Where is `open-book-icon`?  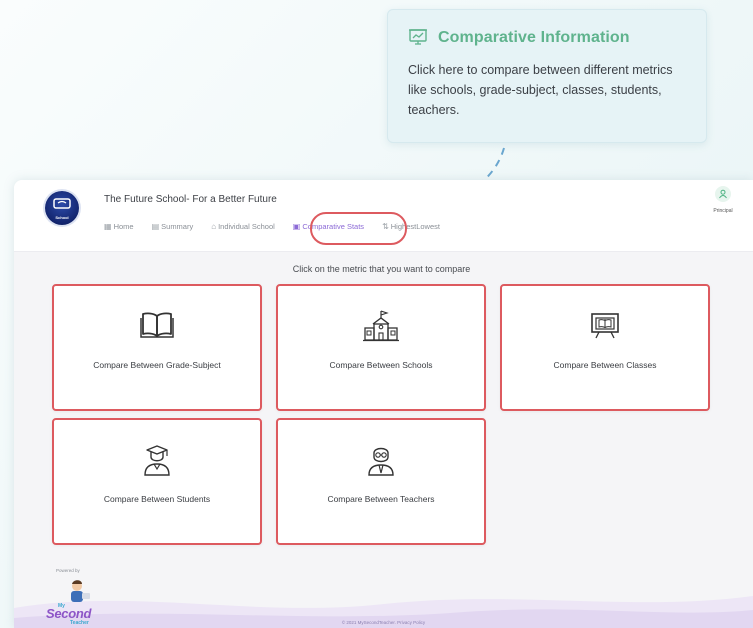 open-book-icon is located at coordinates (157, 327).